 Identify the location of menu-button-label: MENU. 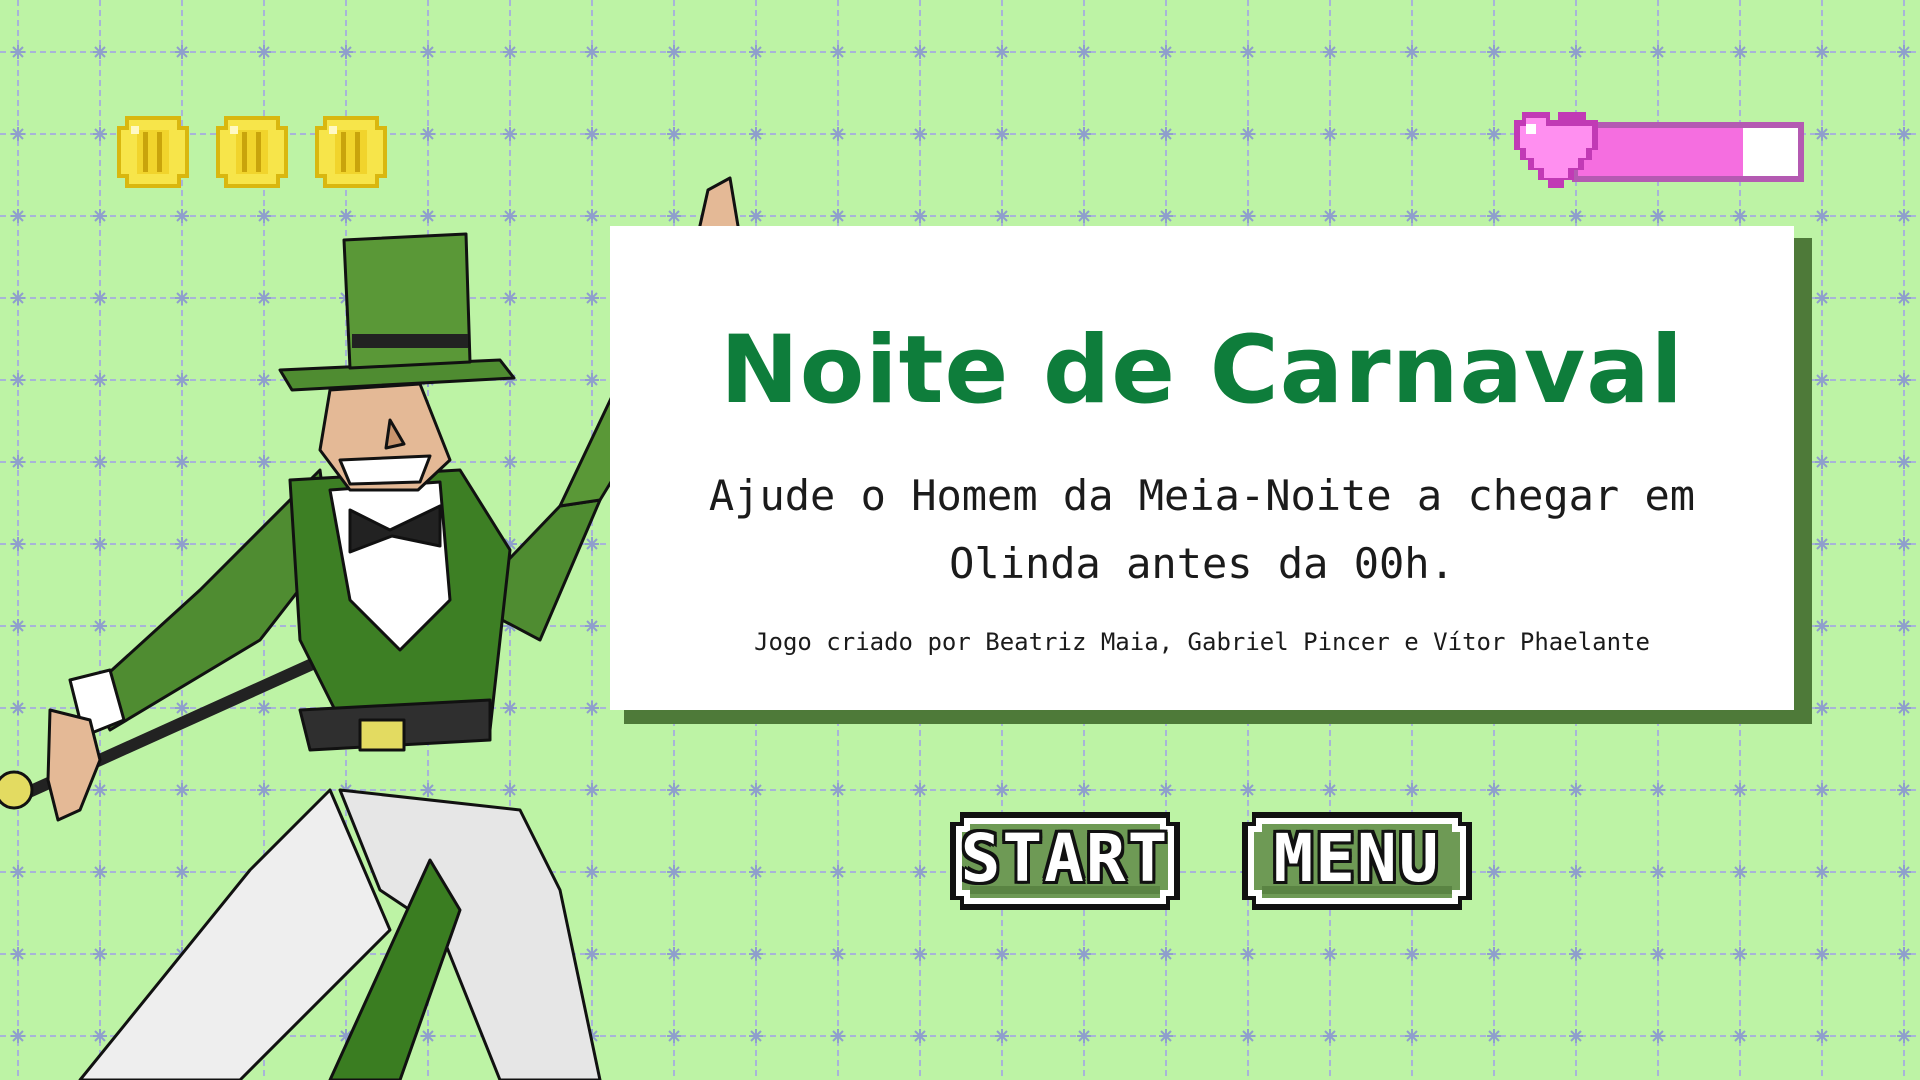
(1357, 858).